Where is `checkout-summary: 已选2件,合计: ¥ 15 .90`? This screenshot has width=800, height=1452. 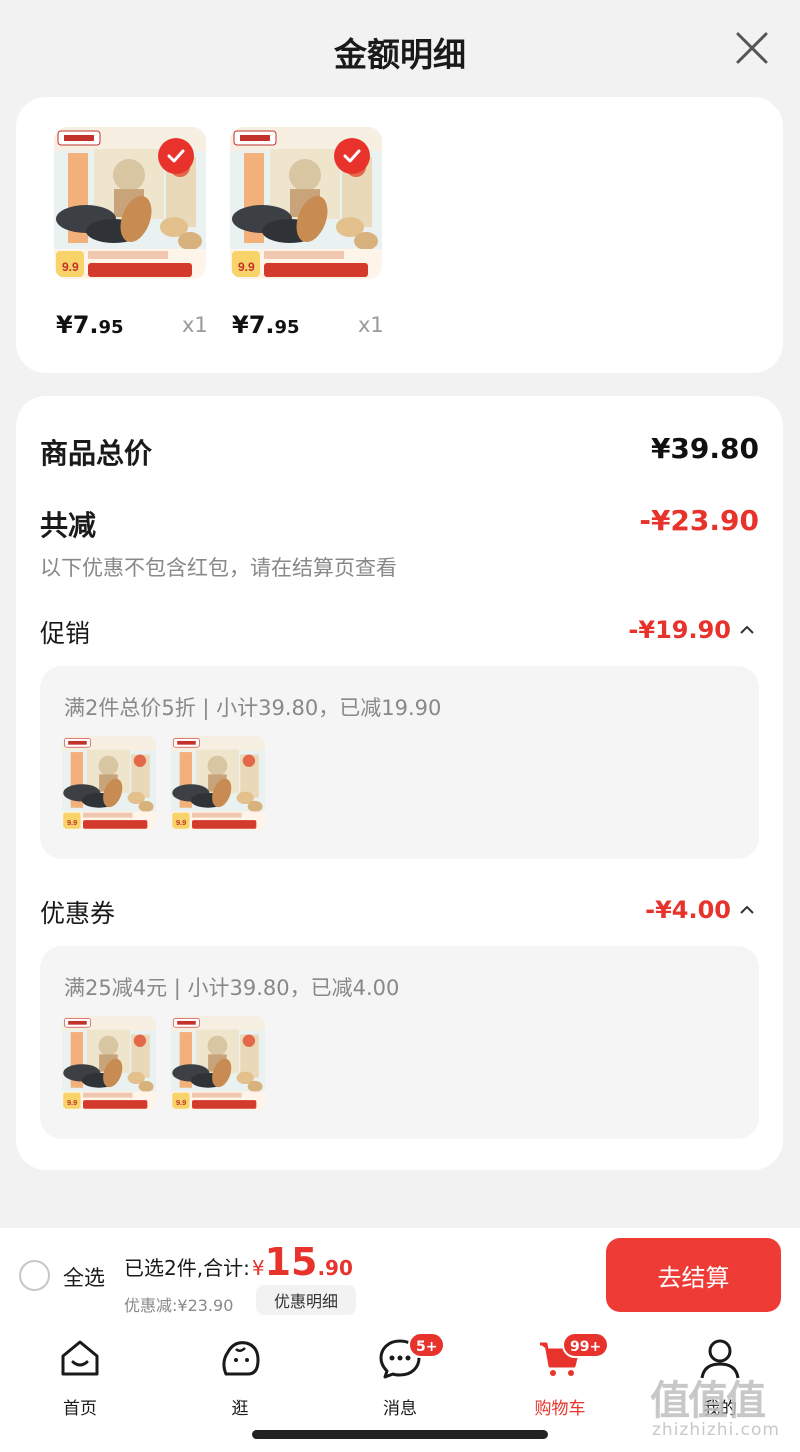
checkout-summary: 已选2件,合计: ¥ 15 .90 is located at coordinates (238, 1262).